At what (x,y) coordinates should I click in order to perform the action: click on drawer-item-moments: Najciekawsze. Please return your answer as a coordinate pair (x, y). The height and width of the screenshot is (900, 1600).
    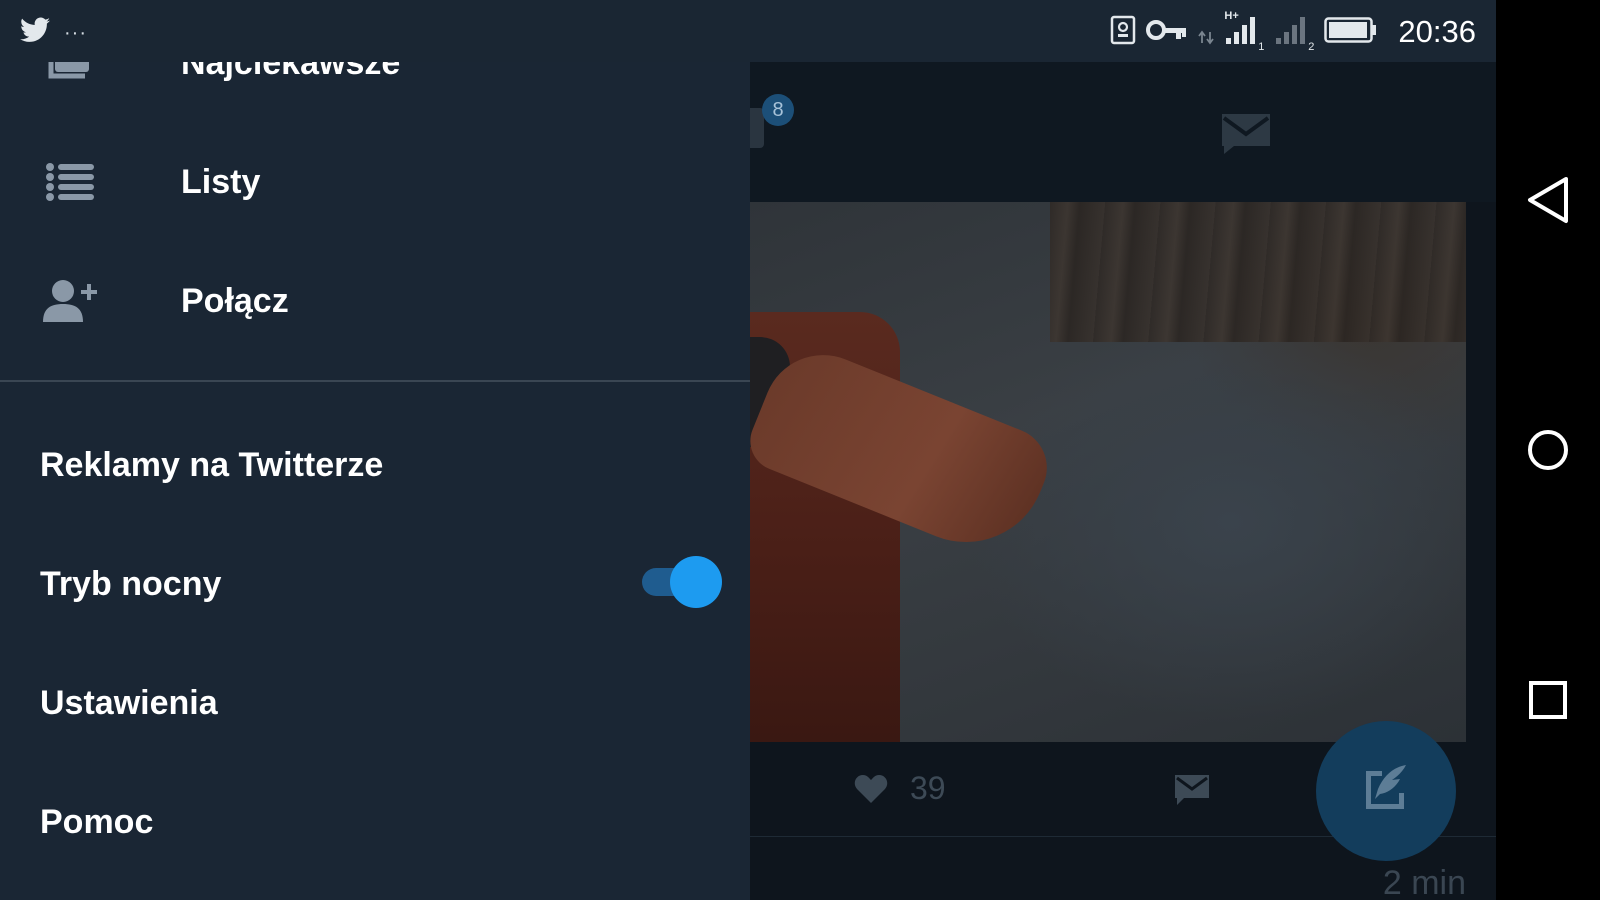
    Looking at the image, I should click on (375, 92).